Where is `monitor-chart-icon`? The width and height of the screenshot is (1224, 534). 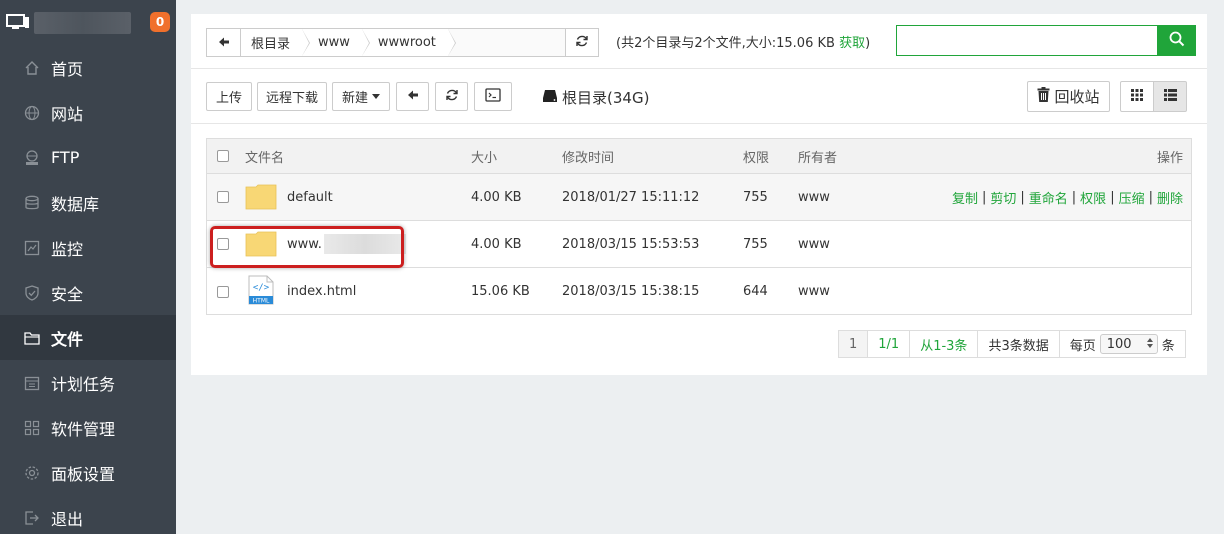
monitor-chart-icon is located at coordinates (32, 248).